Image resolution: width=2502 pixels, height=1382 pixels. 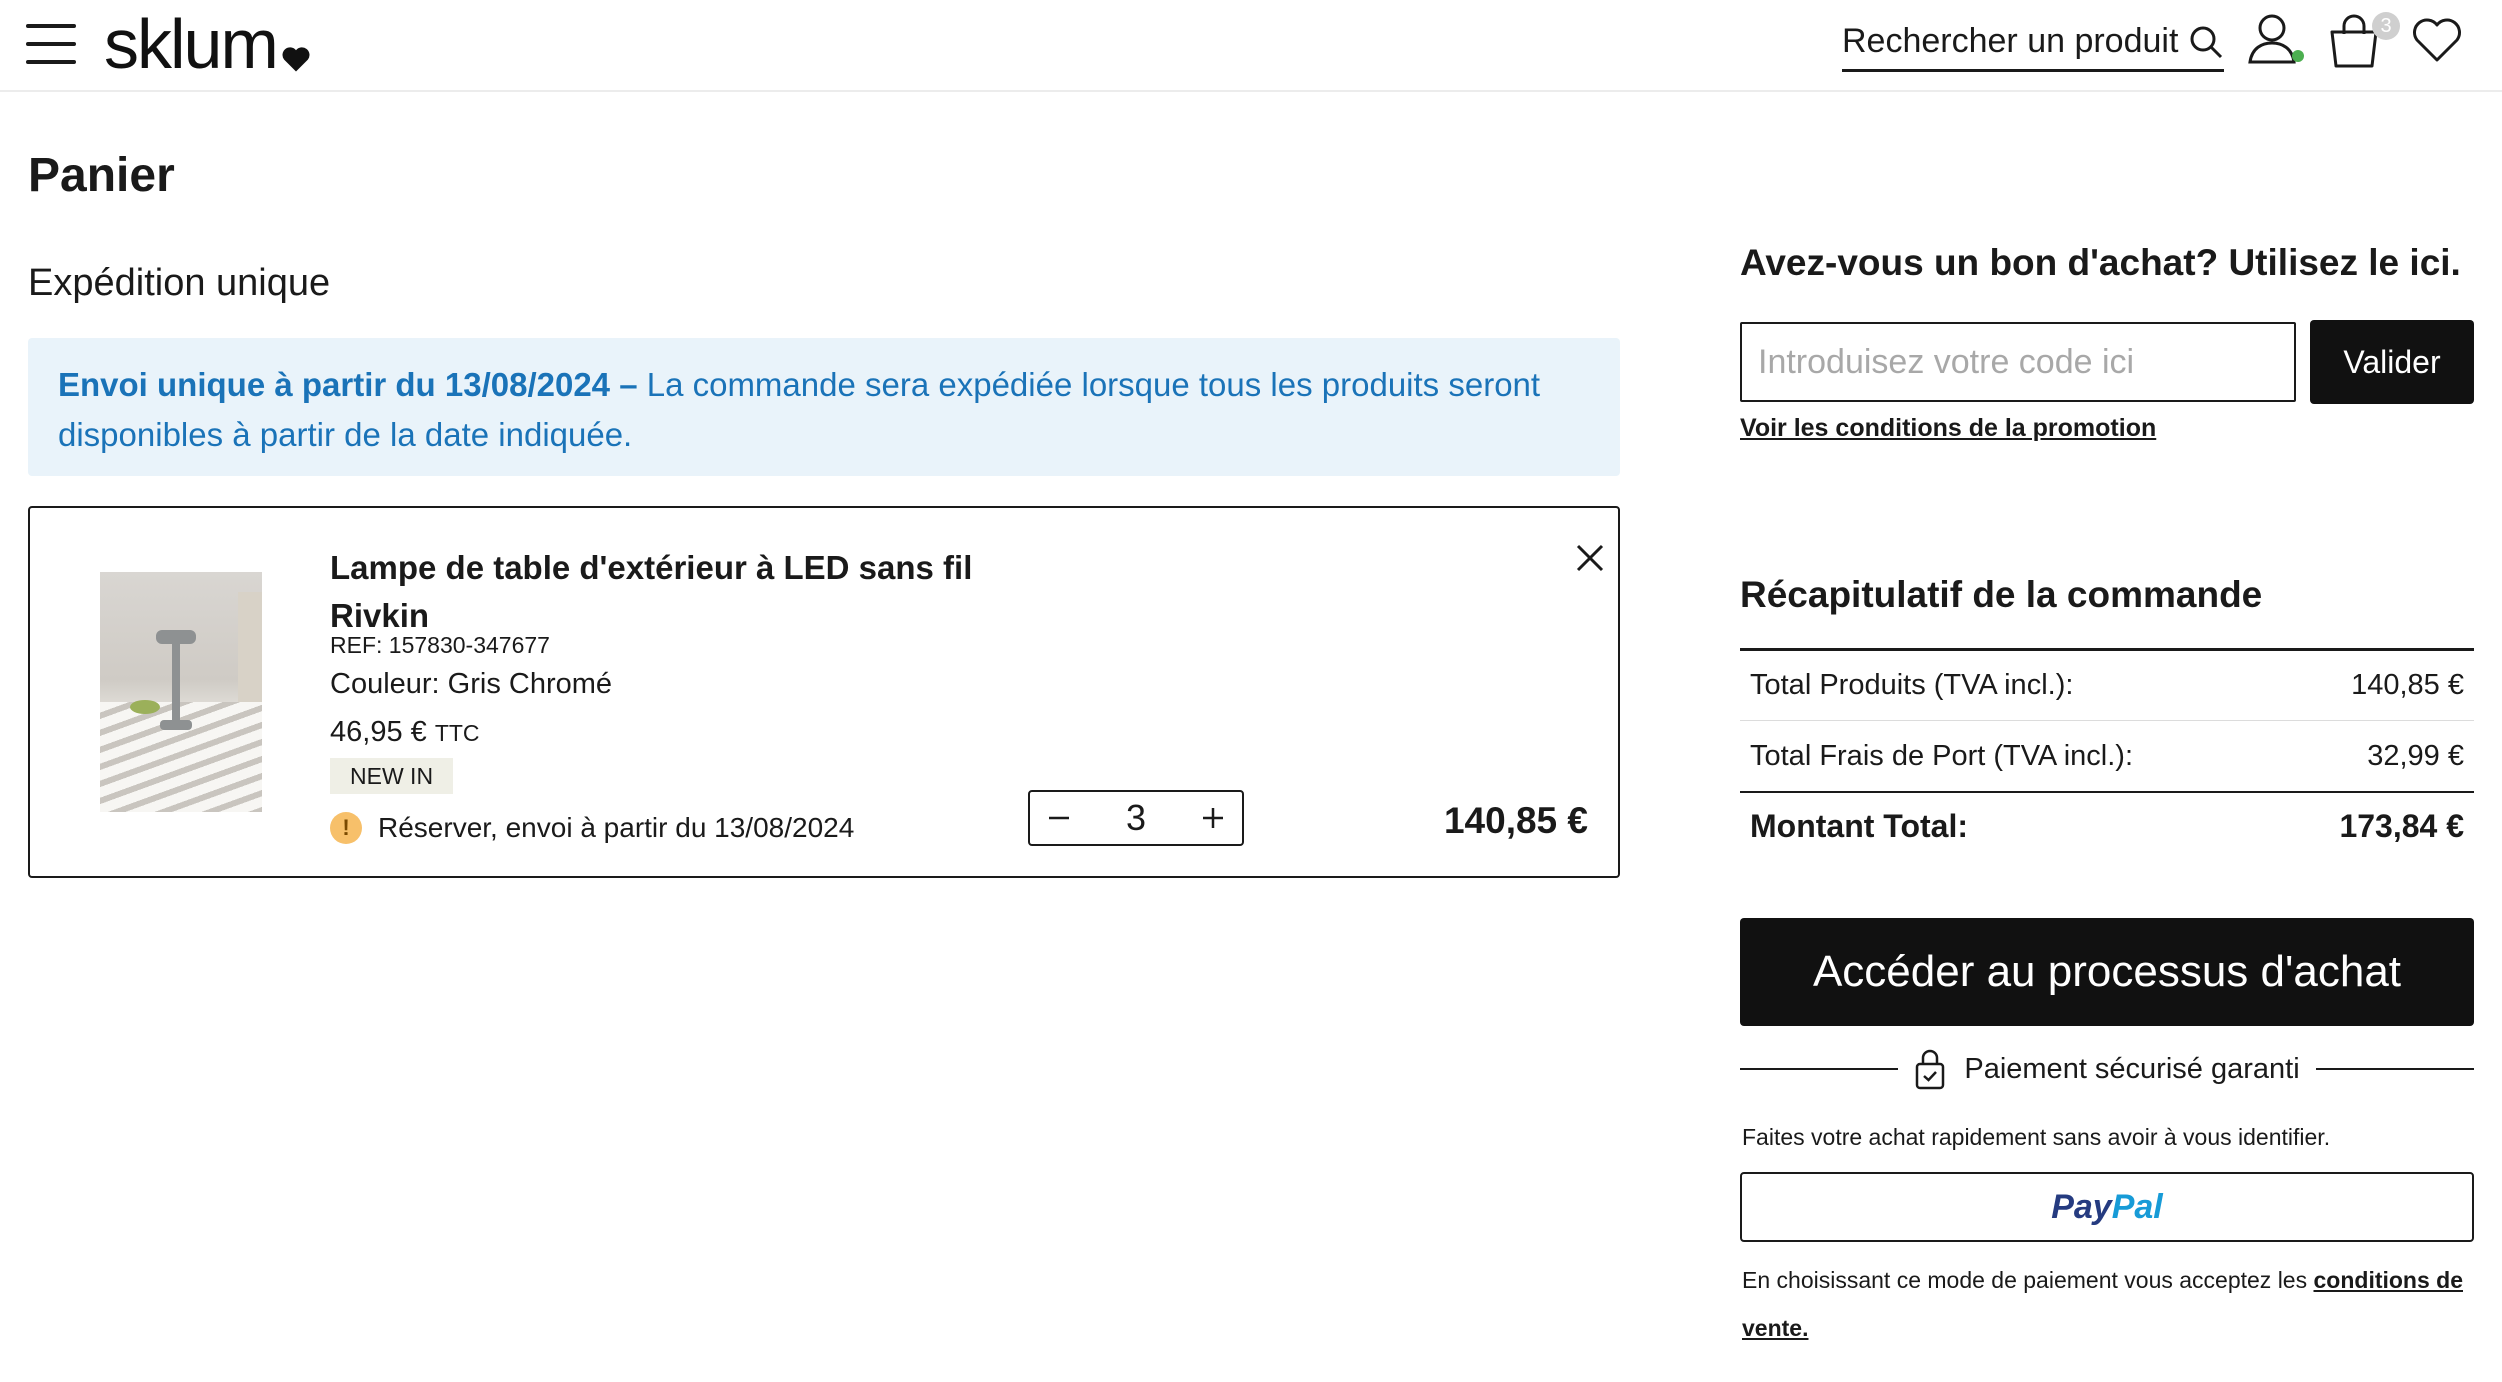 I want to click on product-color: Couleur: Gris Chromé, so click(x=471, y=684).